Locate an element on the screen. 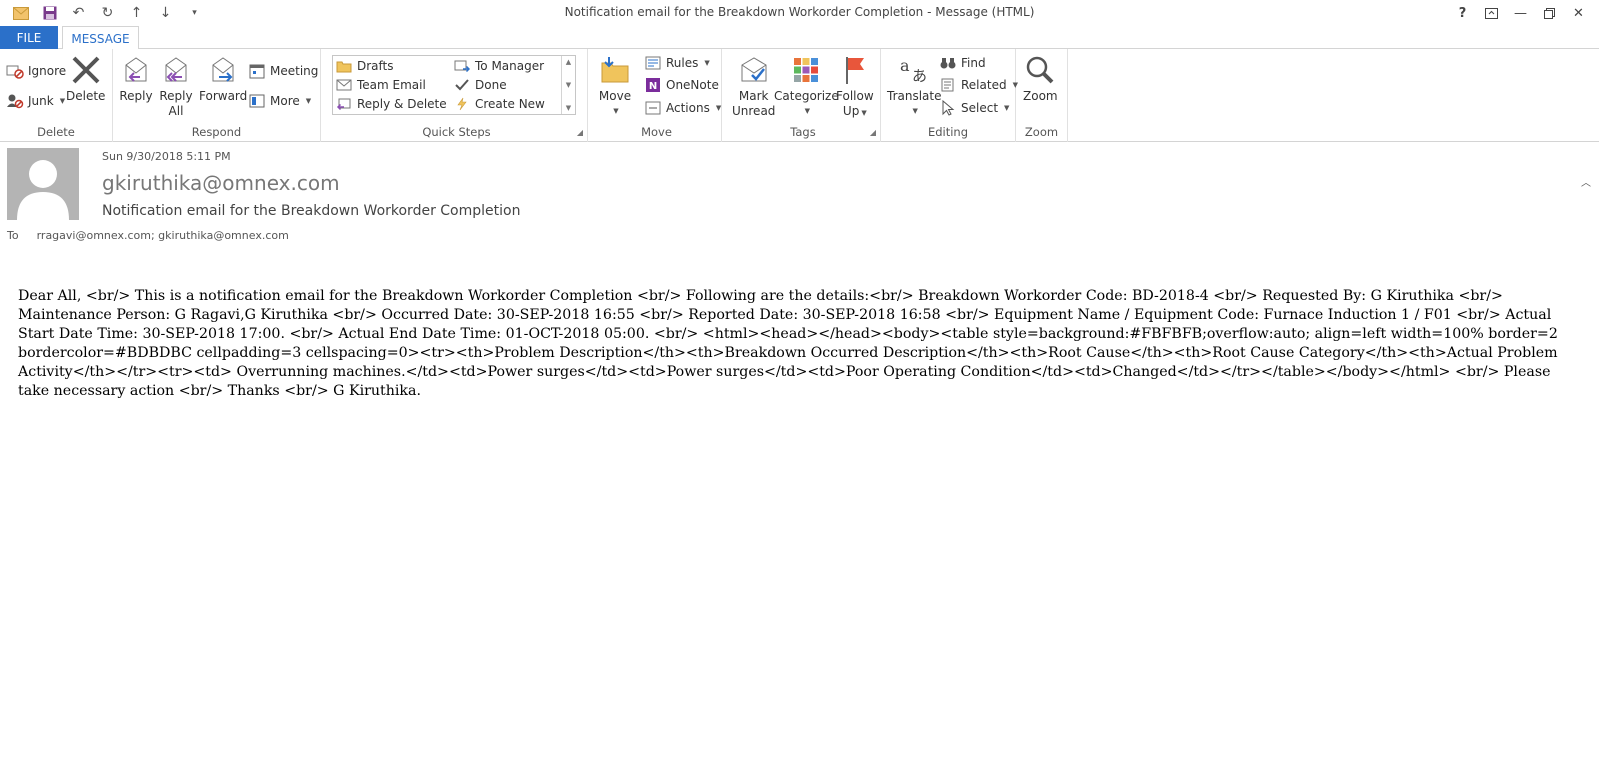 This screenshot has width=1599, height=769. move-group: Move ▼ Rules ▼ N OneNote Actions ▼ Move is located at coordinates (657, 95).